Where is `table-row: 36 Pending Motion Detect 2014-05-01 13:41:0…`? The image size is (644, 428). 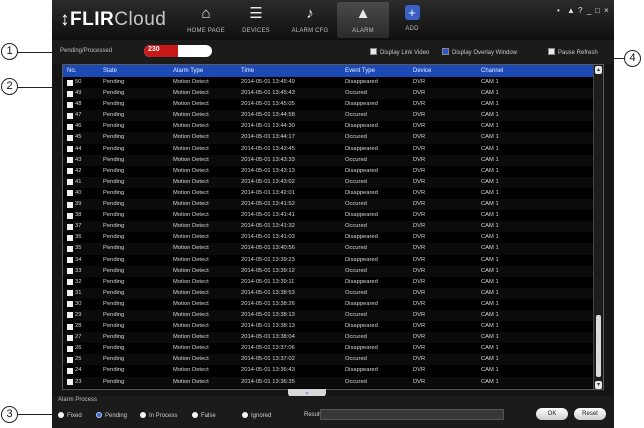
table-row: 36 Pending Motion Detect 2014-05-01 13:41:0… is located at coordinates (329, 237).